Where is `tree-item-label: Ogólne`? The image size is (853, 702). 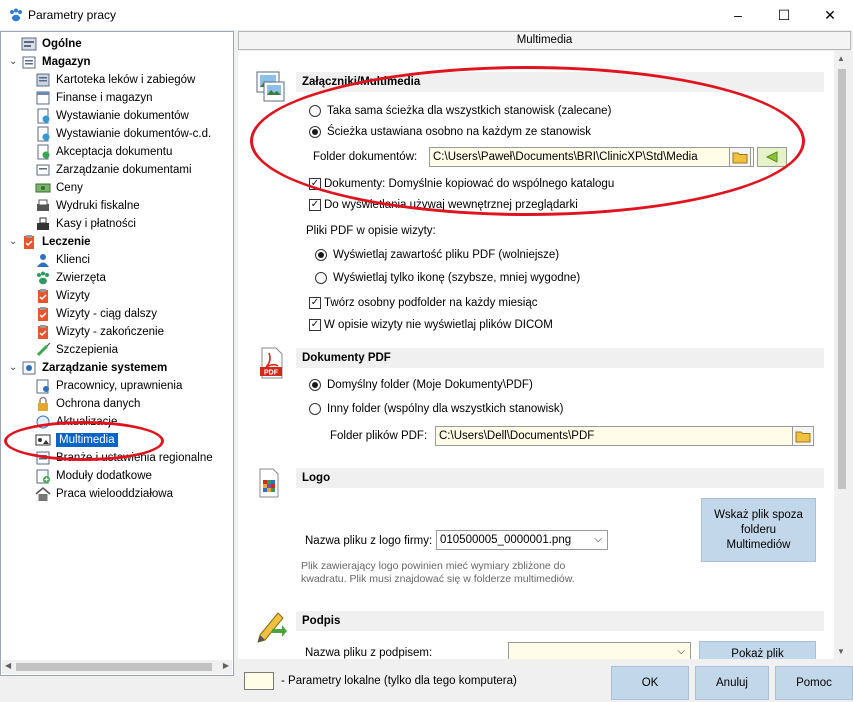
tree-item-label: Ogólne is located at coordinates (62, 44).